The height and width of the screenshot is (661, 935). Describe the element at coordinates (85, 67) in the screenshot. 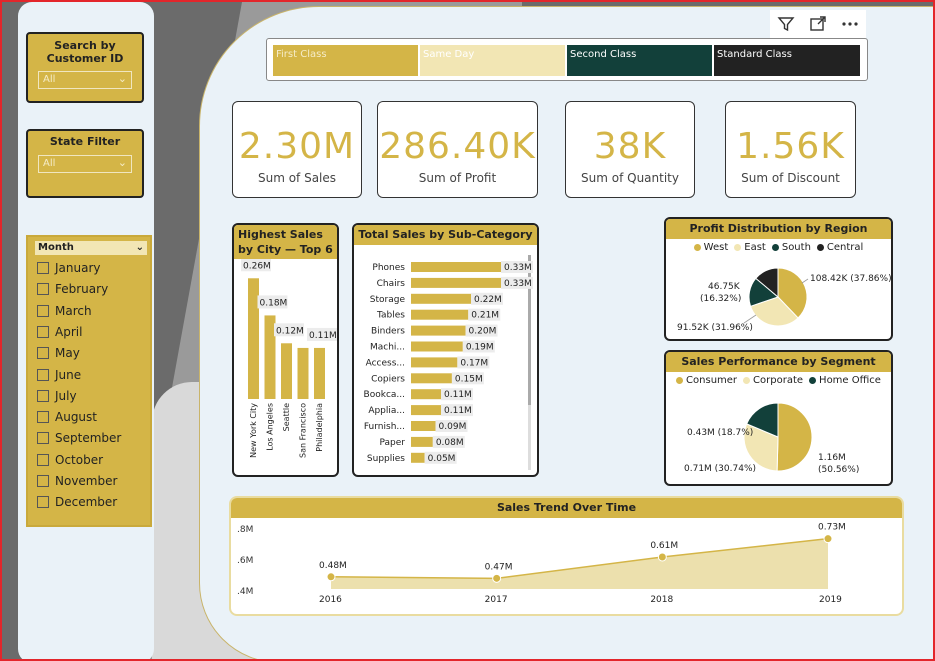

I see `customer-id-slicer: Search by Customer ID All ⌄` at that location.